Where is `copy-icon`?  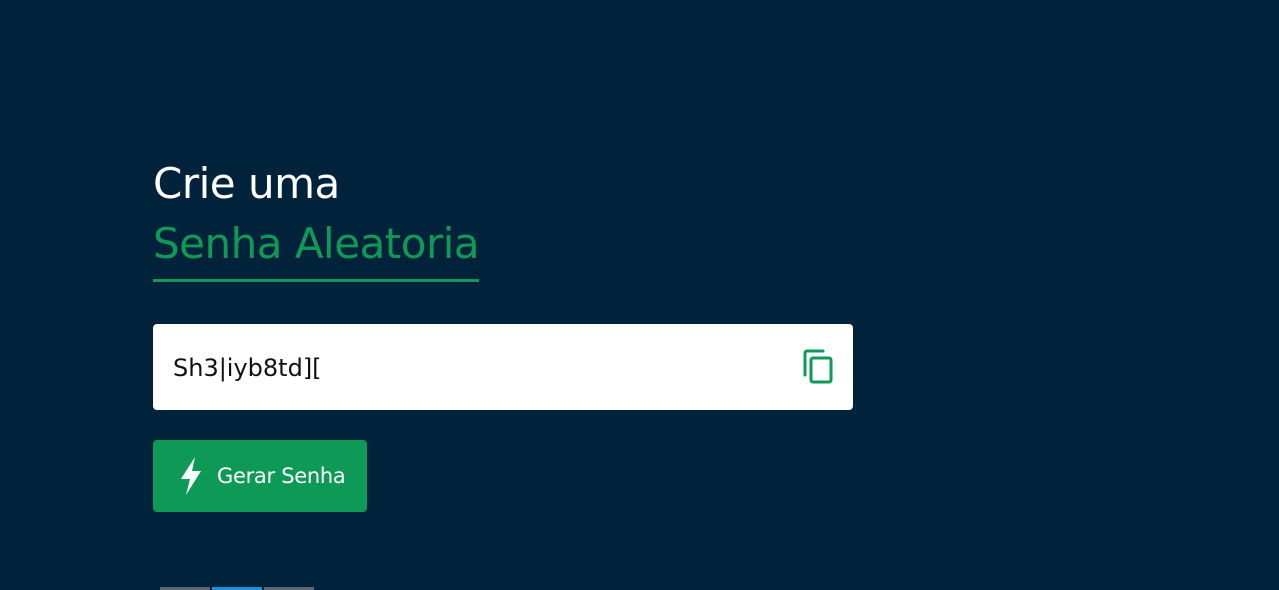 copy-icon is located at coordinates (818, 366).